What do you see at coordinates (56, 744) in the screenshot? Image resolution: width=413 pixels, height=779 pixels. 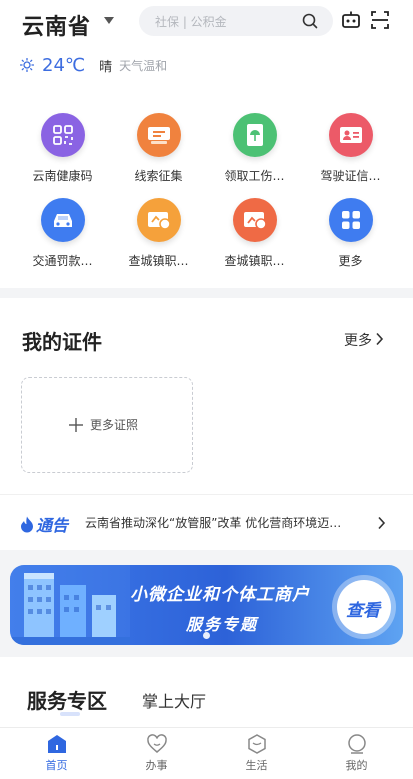 I see `home-icon` at bounding box center [56, 744].